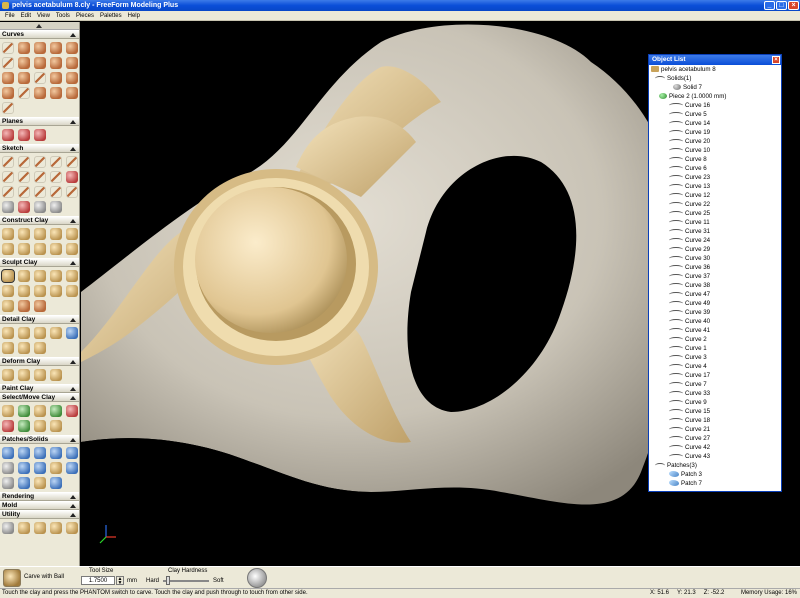  I want to click on tree-curve-item: Curve 7, so click(688, 384).